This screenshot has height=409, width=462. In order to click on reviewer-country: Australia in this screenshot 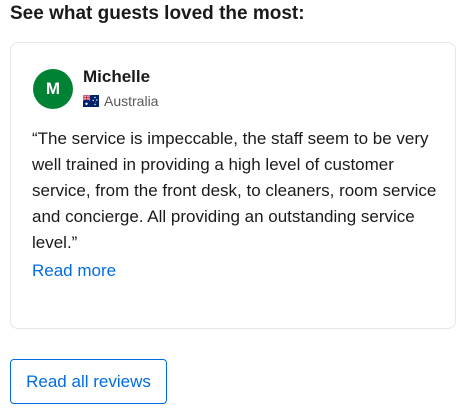, I will do `click(120, 101)`.